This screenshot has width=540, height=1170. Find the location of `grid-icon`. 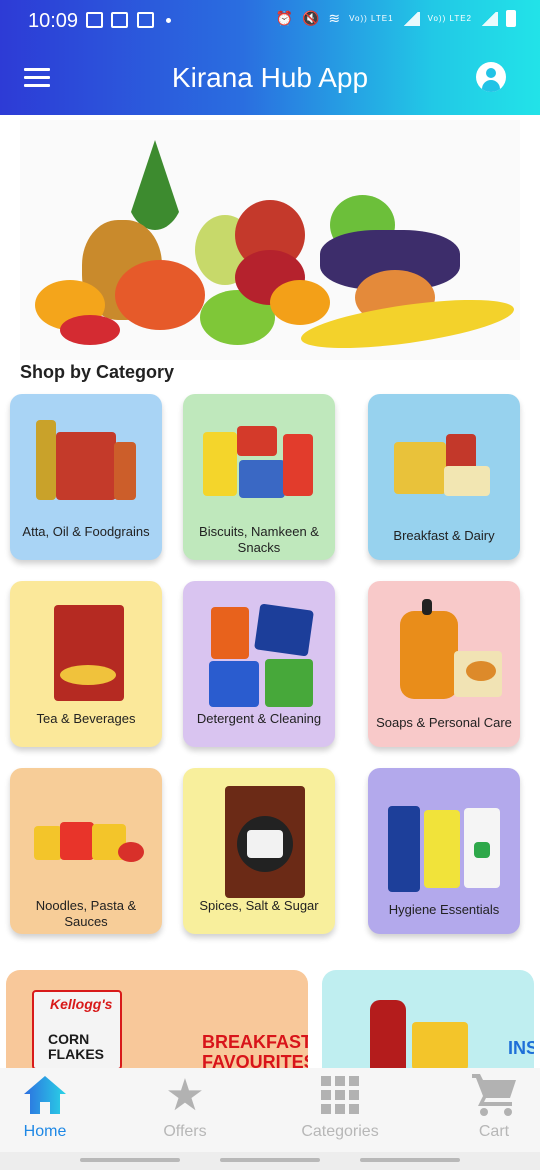

grid-icon is located at coordinates (340, 1095).